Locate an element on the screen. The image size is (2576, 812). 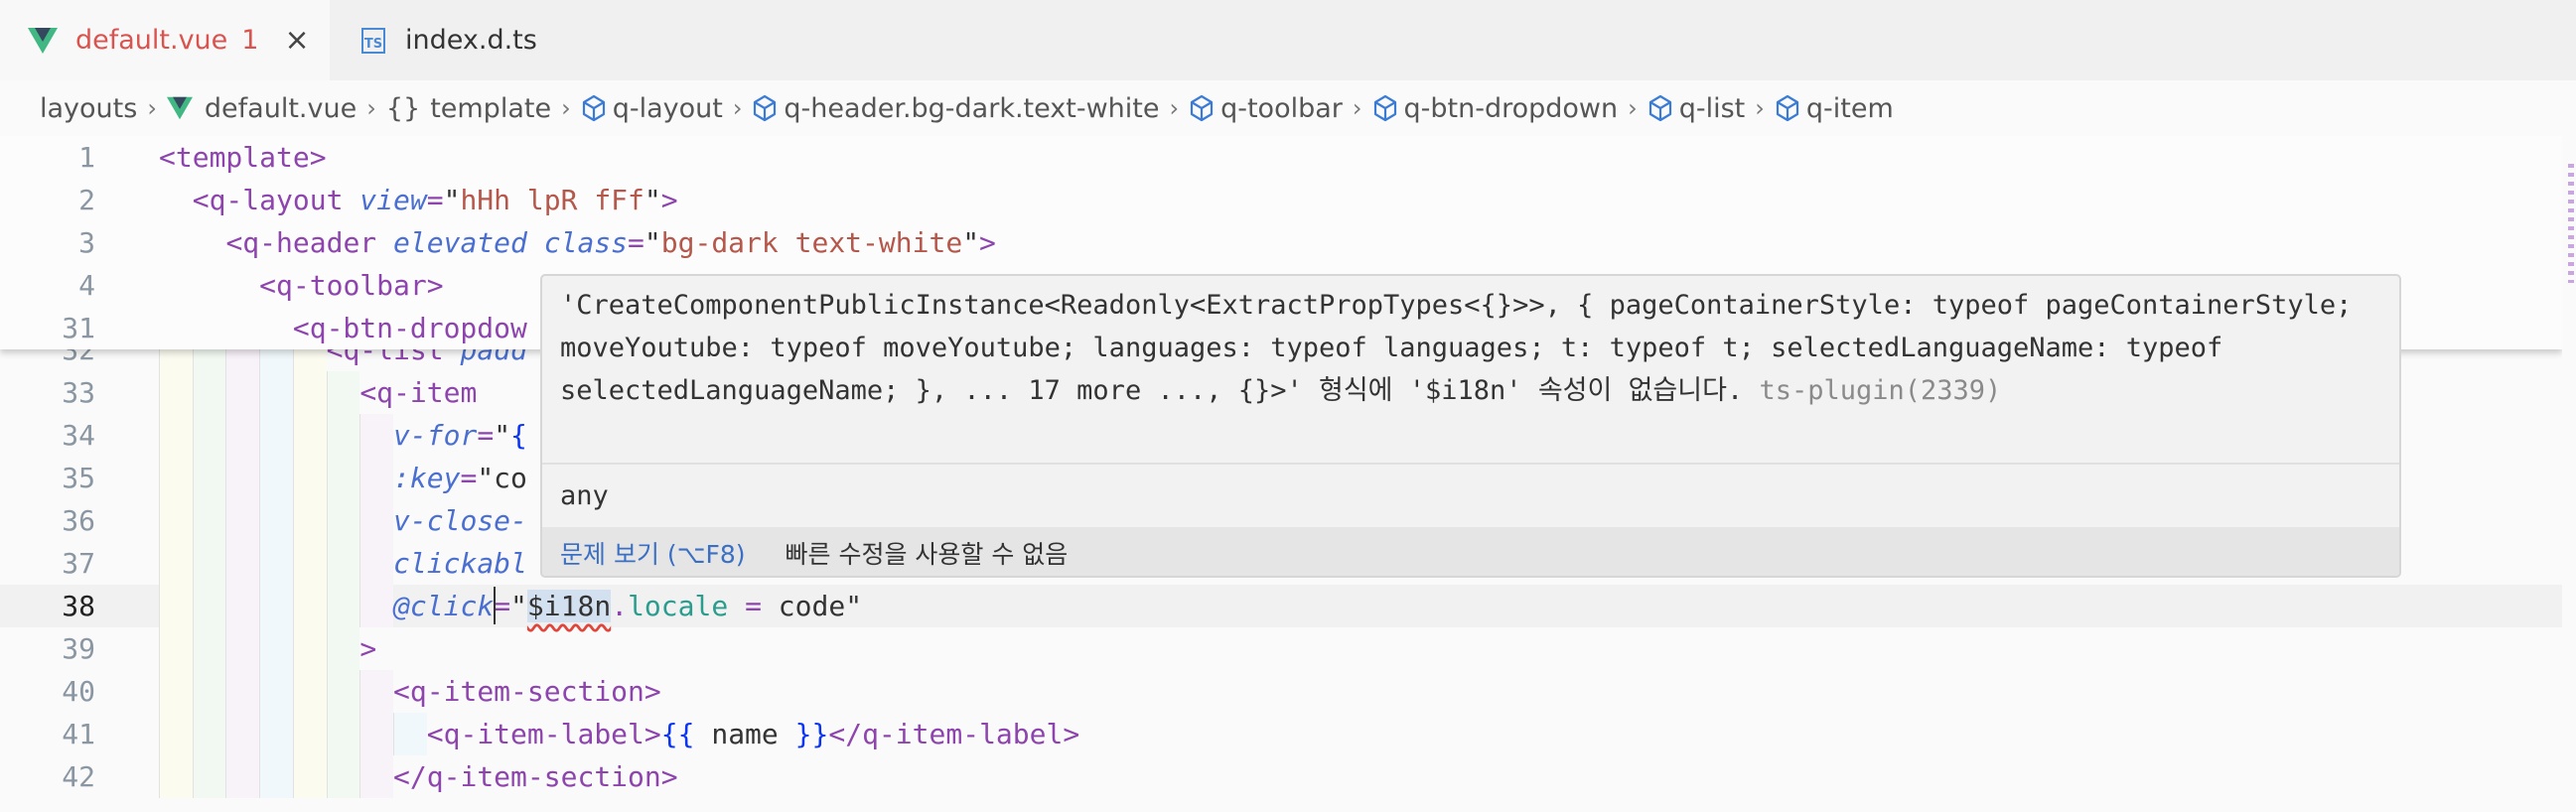
token-str: hHh lpR fFf is located at coordinates (552, 200).